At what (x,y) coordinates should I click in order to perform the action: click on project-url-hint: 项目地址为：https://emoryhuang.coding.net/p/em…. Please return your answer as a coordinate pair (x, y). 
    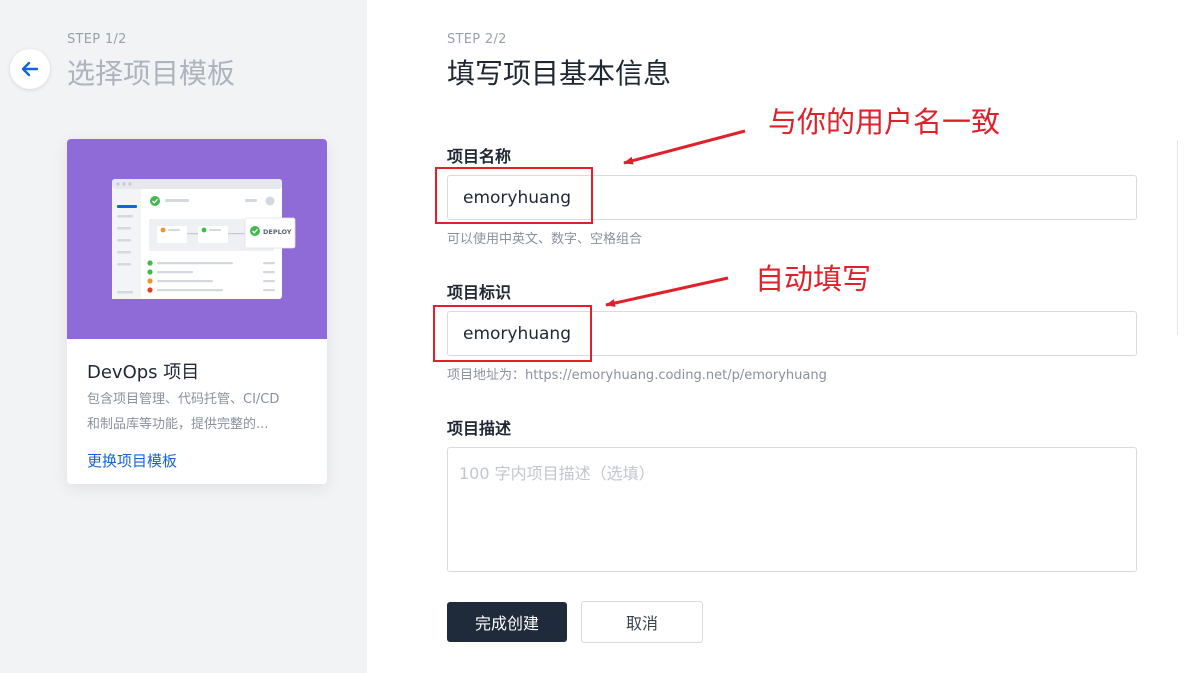
    Looking at the image, I should click on (637, 375).